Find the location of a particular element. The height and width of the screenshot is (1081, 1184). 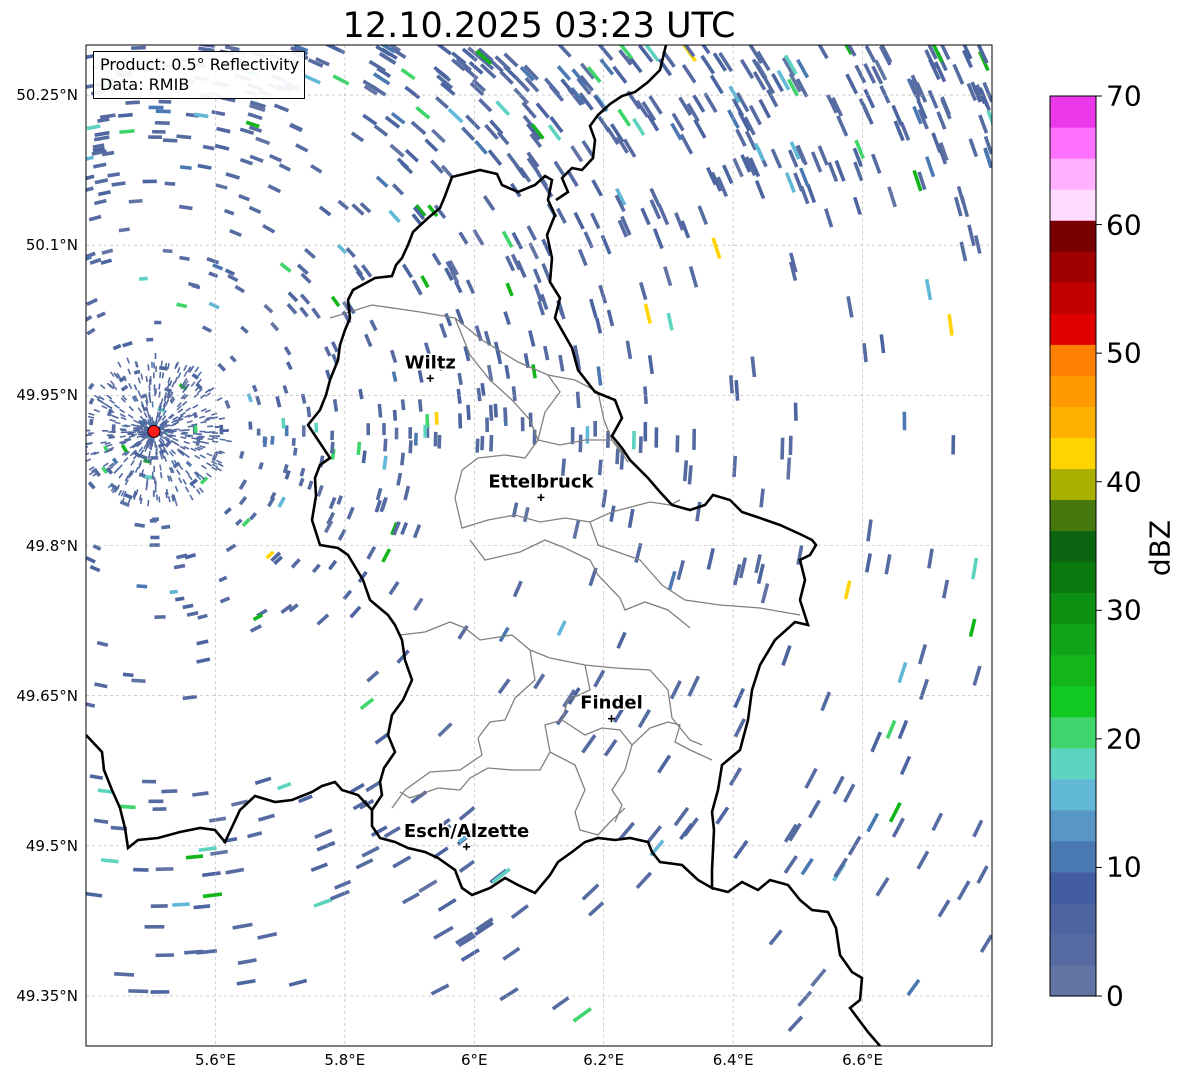

colorbar-tick-label: 40 is located at coordinates (1124, 482).